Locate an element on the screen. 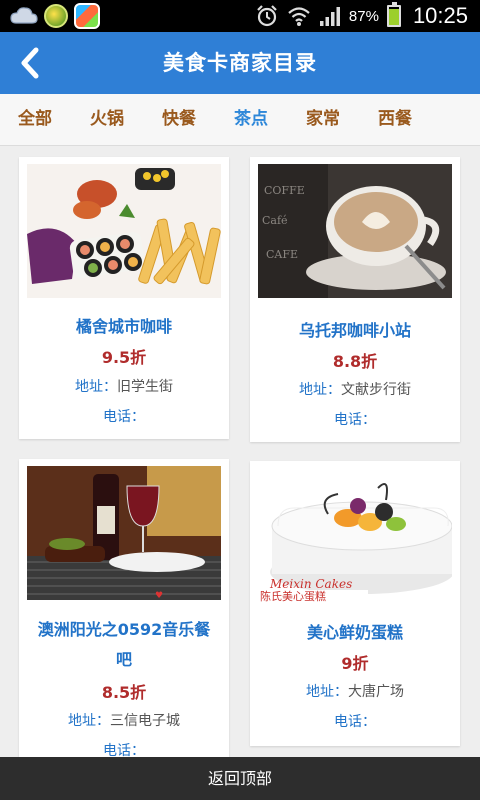 This screenshot has width=480, height=800. page-title: 美食卡商家目录 is located at coordinates (240, 63).